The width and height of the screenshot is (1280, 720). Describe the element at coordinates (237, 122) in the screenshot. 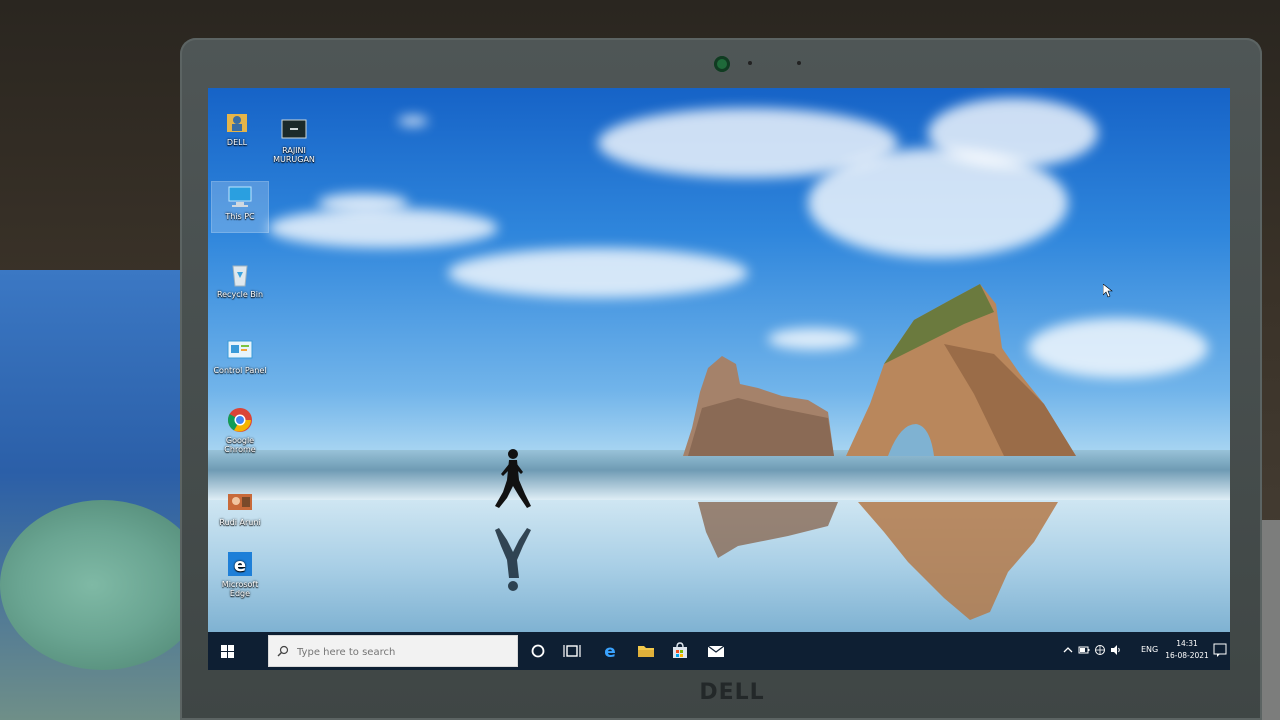

I see `user-folder-icon` at that location.